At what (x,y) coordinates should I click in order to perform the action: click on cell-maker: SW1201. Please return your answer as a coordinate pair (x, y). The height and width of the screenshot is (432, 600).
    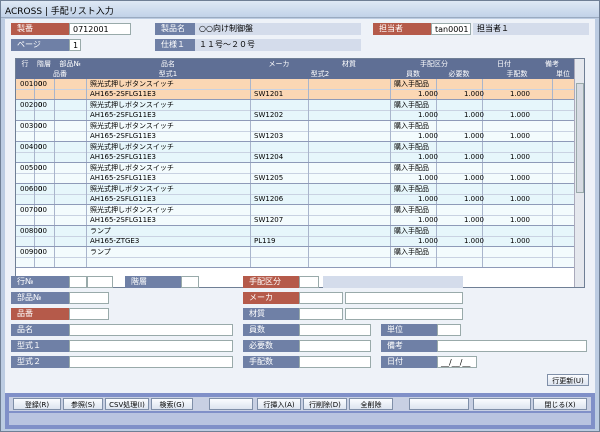
    Looking at the image, I should click on (267, 94).